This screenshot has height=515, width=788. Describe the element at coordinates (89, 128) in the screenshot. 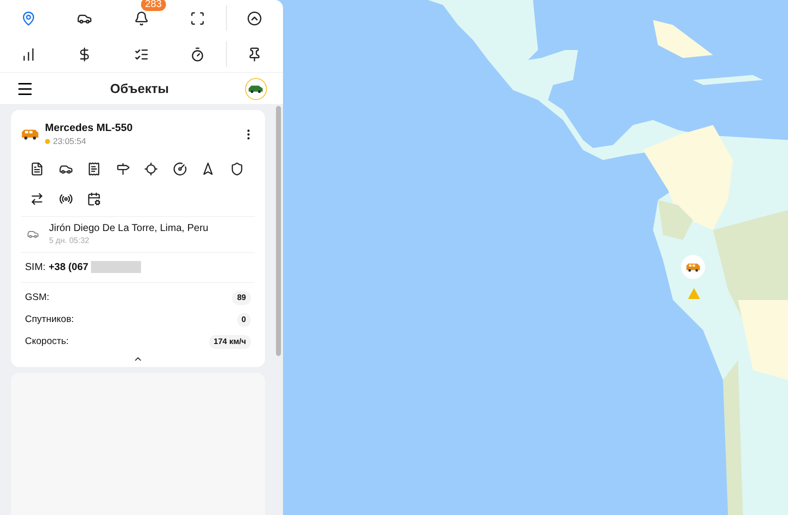

I see `object-name: Mercedes ML-550` at that location.